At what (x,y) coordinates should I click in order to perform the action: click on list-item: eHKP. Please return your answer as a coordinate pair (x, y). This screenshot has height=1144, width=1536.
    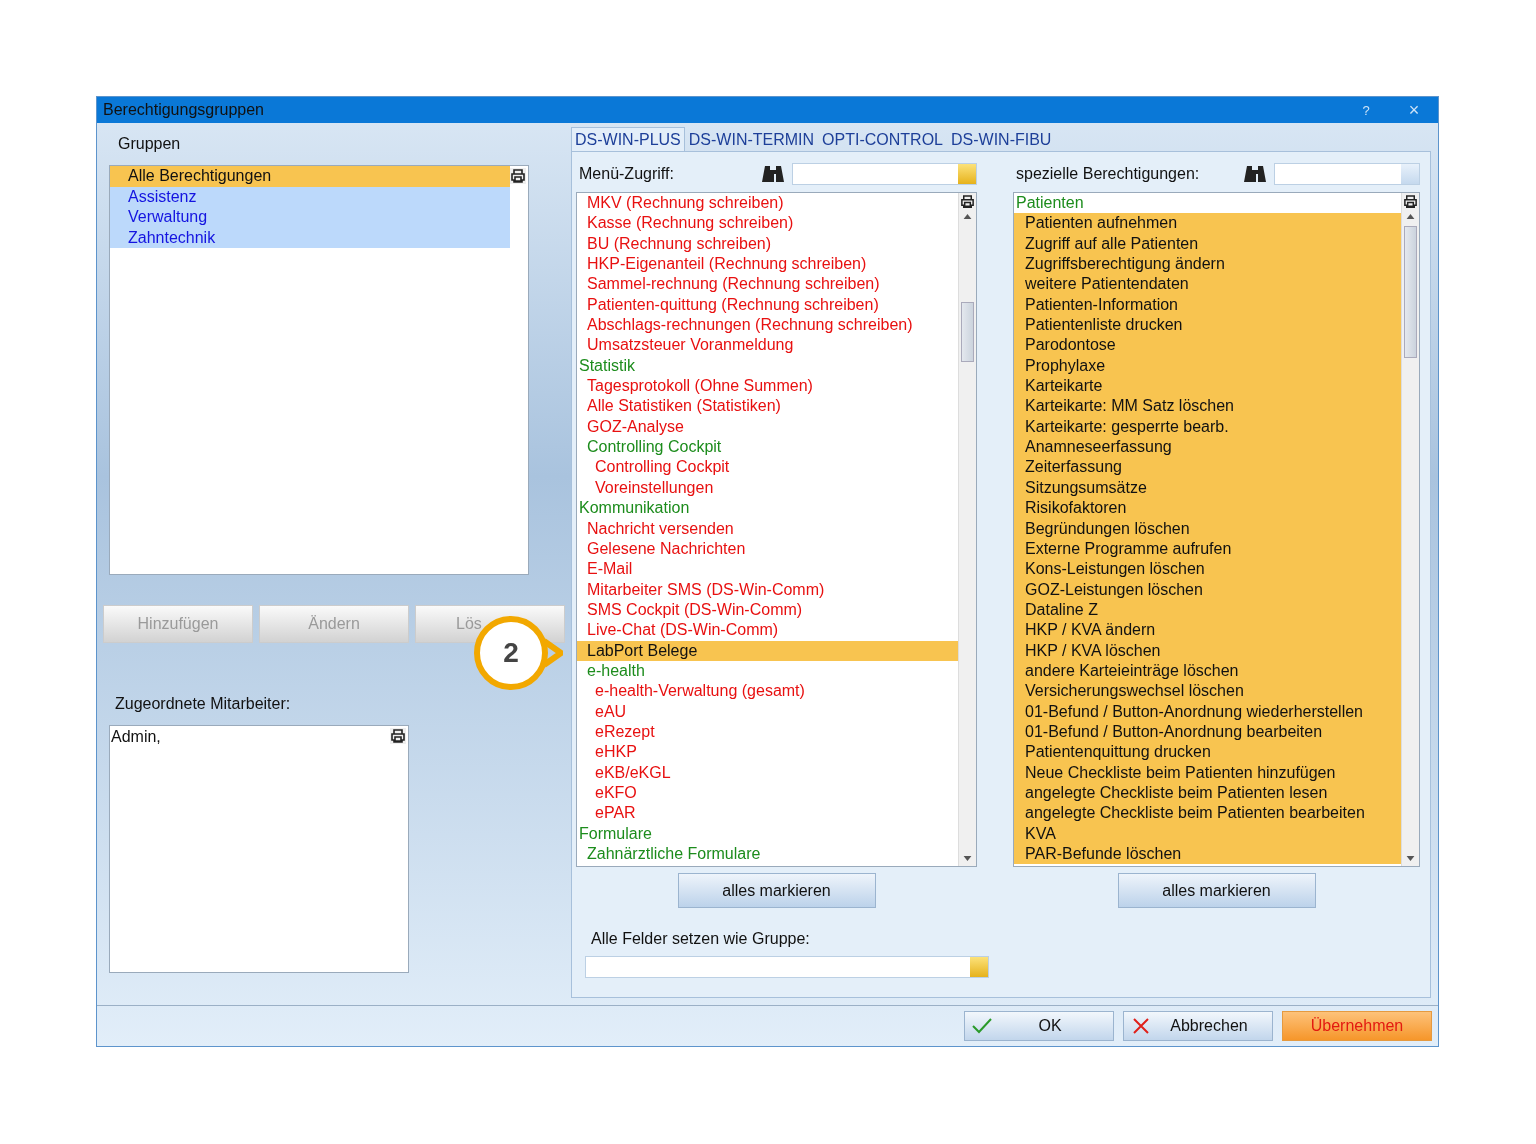
    Looking at the image, I should click on (767, 752).